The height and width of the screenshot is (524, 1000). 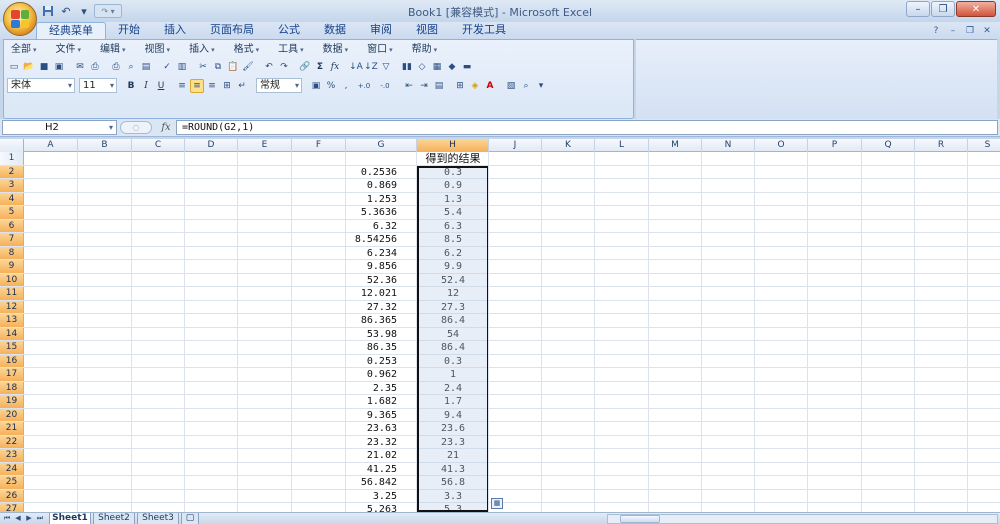 I want to click on row-header: 18, so click(x=12, y=387).